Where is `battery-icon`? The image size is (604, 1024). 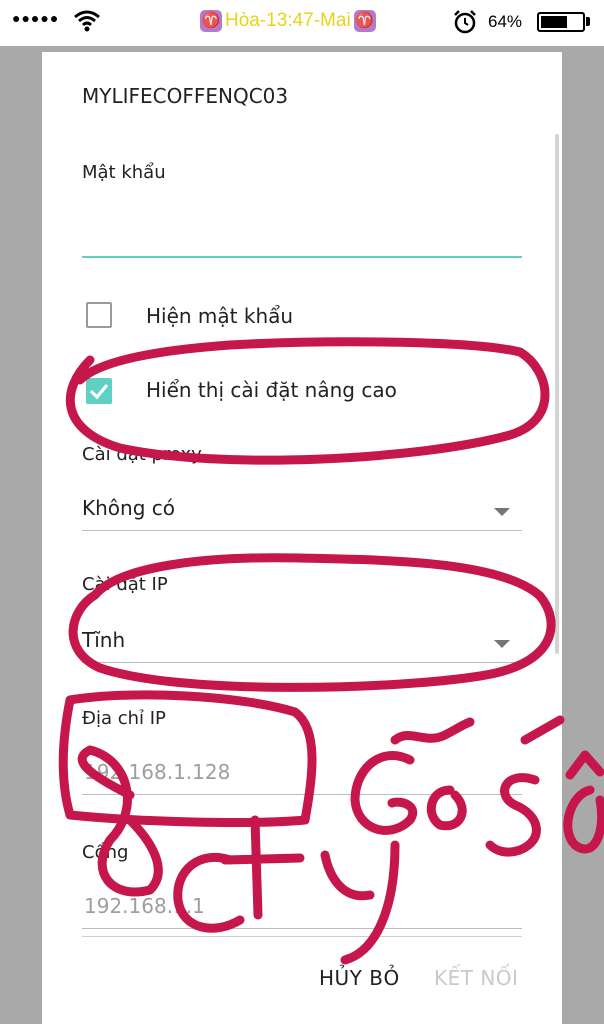 battery-icon is located at coordinates (561, 22).